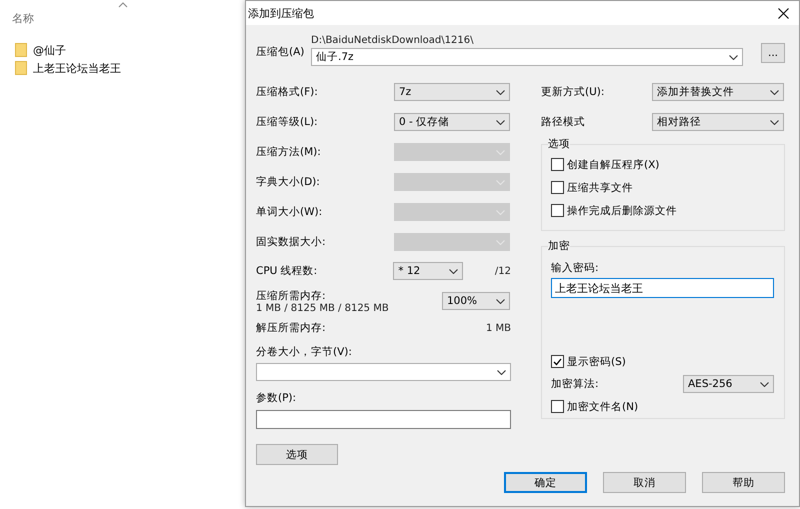  What do you see at coordinates (304, 352) in the screenshot?
I see `field-label: 分卷大小，字节(V):` at bounding box center [304, 352].